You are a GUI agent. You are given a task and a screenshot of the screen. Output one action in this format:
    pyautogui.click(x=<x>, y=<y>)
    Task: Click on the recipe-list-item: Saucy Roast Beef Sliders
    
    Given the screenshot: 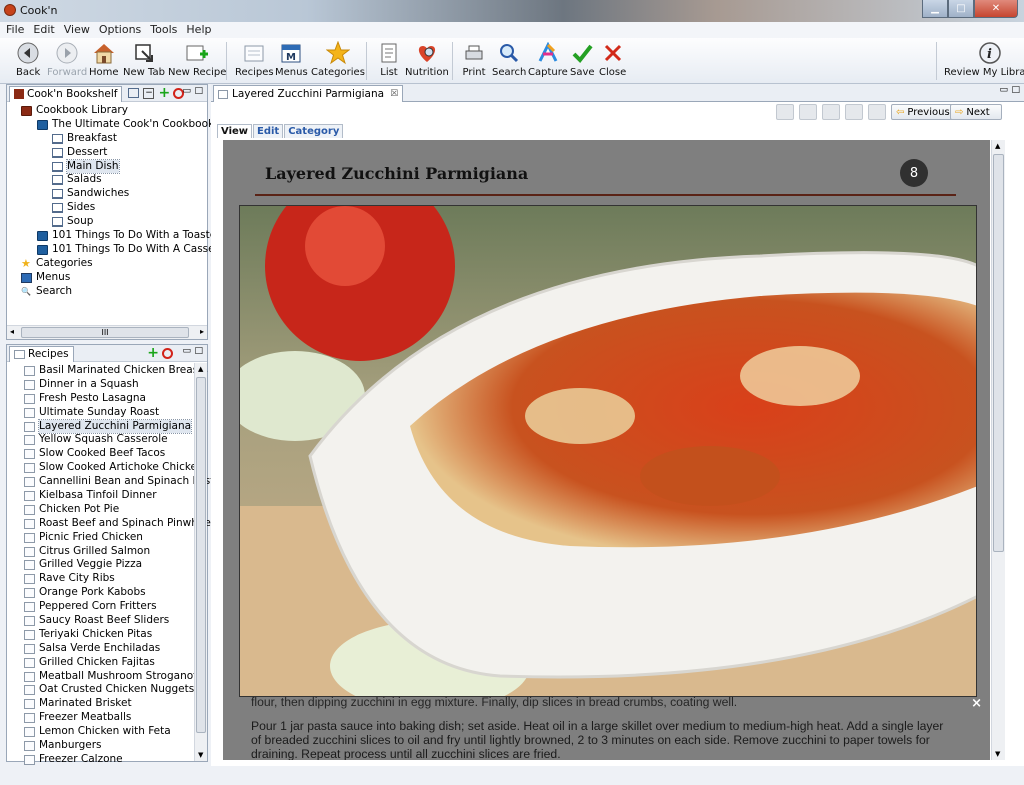 What is the action you would take?
    pyautogui.click(x=115, y=621)
    